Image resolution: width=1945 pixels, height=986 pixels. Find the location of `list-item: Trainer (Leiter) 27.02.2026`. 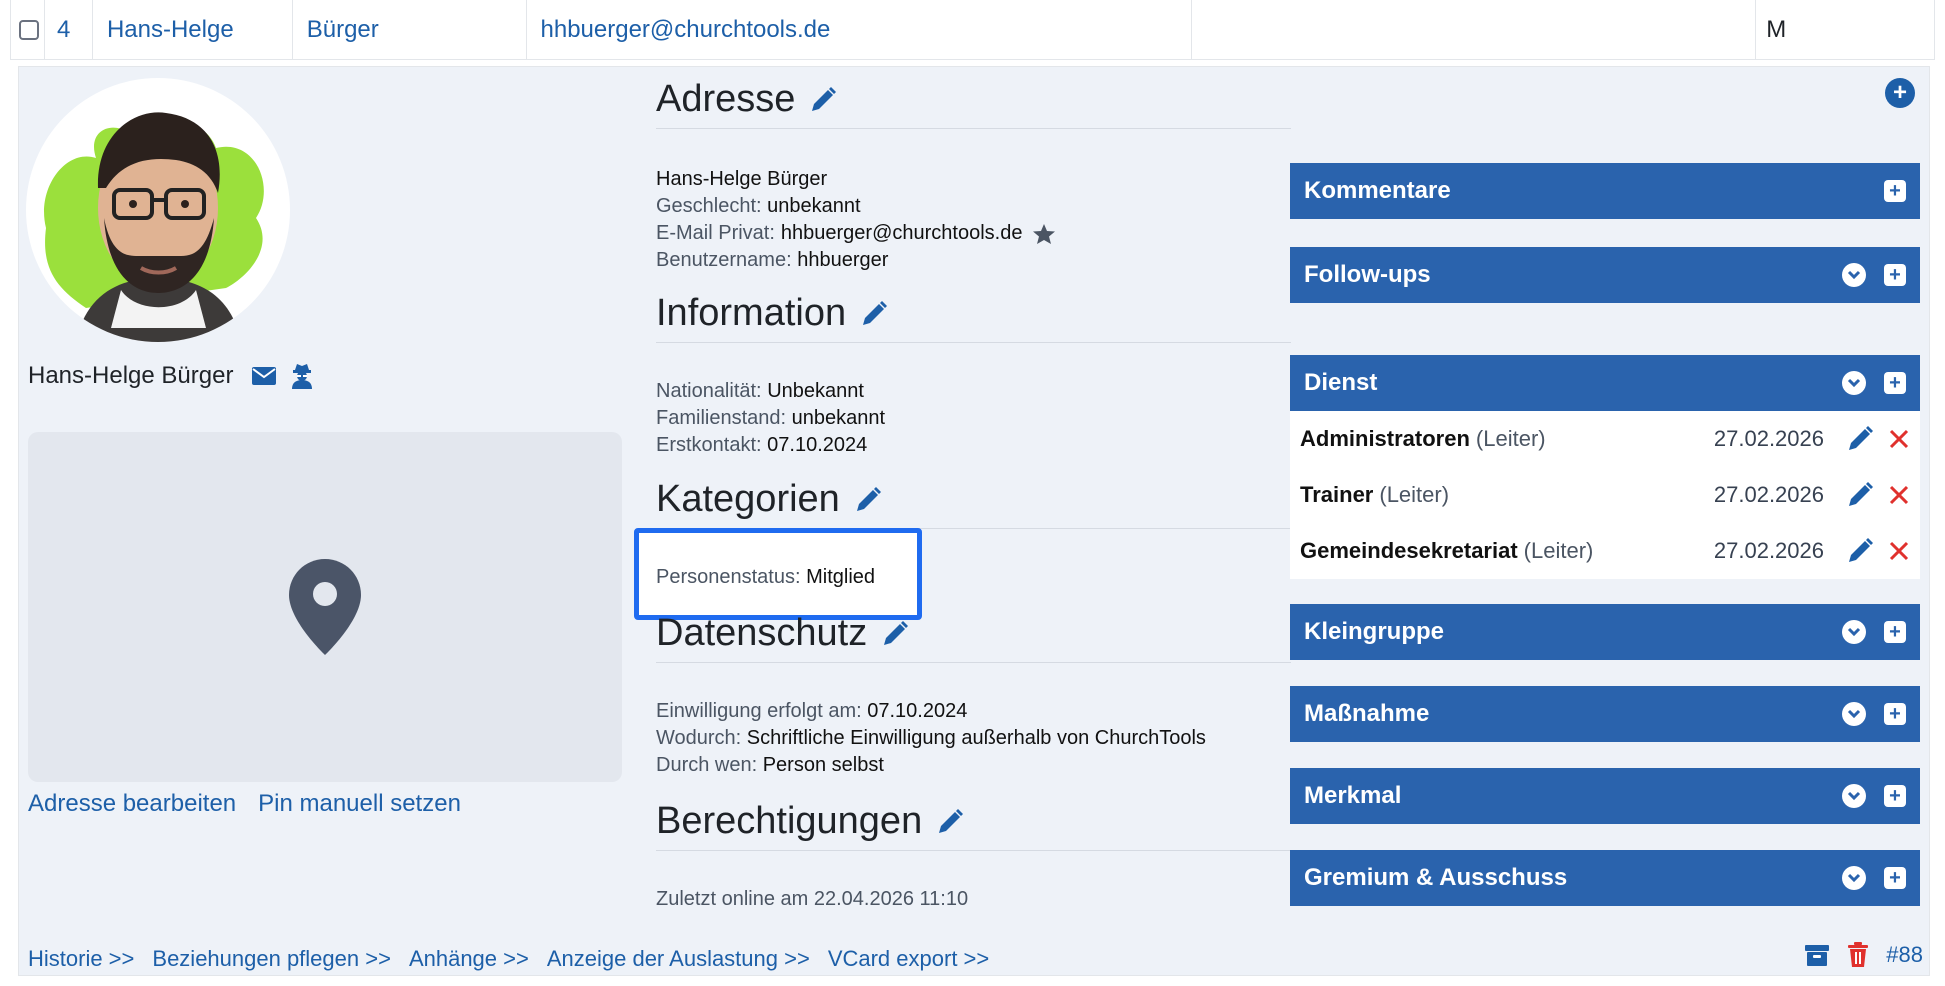

list-item: Trainer (Leiter) 27.02.2026 is located at coordinates (1605, 495).